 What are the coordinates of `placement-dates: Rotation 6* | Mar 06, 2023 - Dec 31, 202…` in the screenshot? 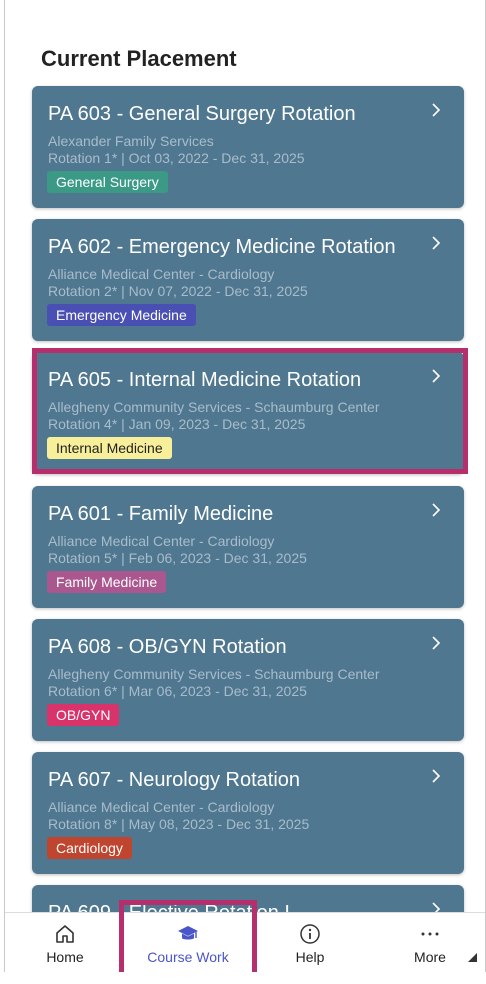 It's located at (177, 691).